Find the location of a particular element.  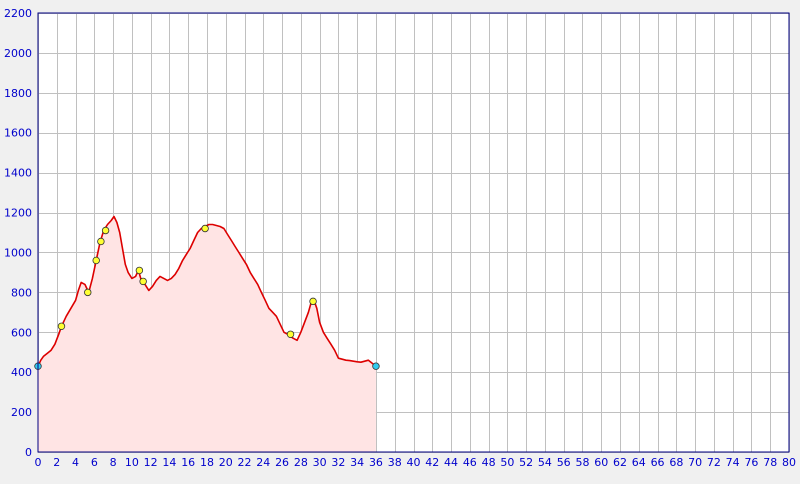

x-tick-label: 58 is located at coordinates (582, 462).